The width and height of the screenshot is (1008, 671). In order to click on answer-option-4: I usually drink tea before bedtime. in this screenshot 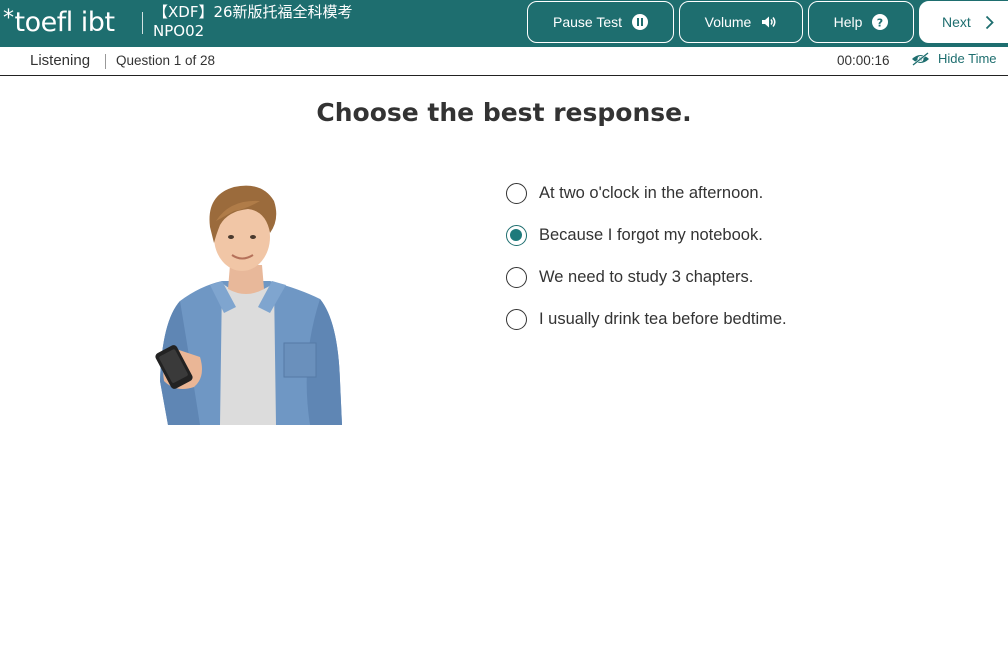, I will do `click(646, 319)`.